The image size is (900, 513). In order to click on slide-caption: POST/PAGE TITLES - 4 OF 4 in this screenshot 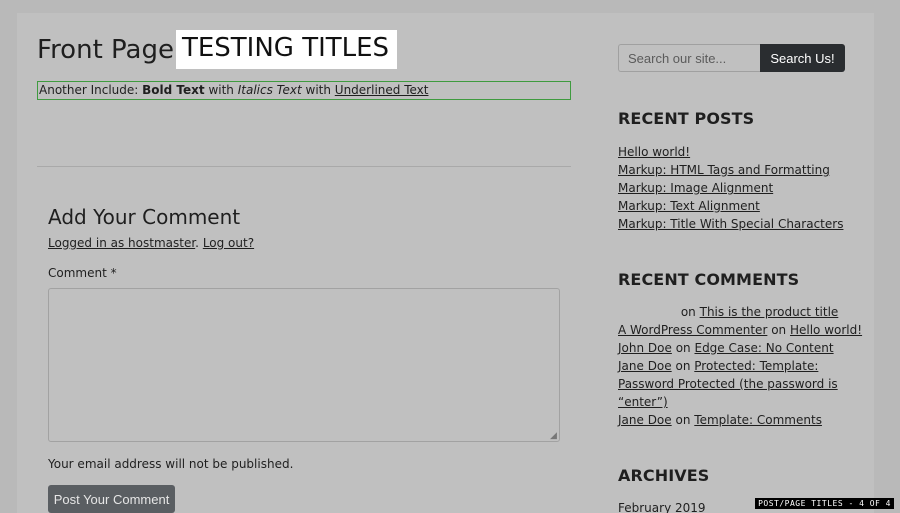, I will do `click(824, 503)`.